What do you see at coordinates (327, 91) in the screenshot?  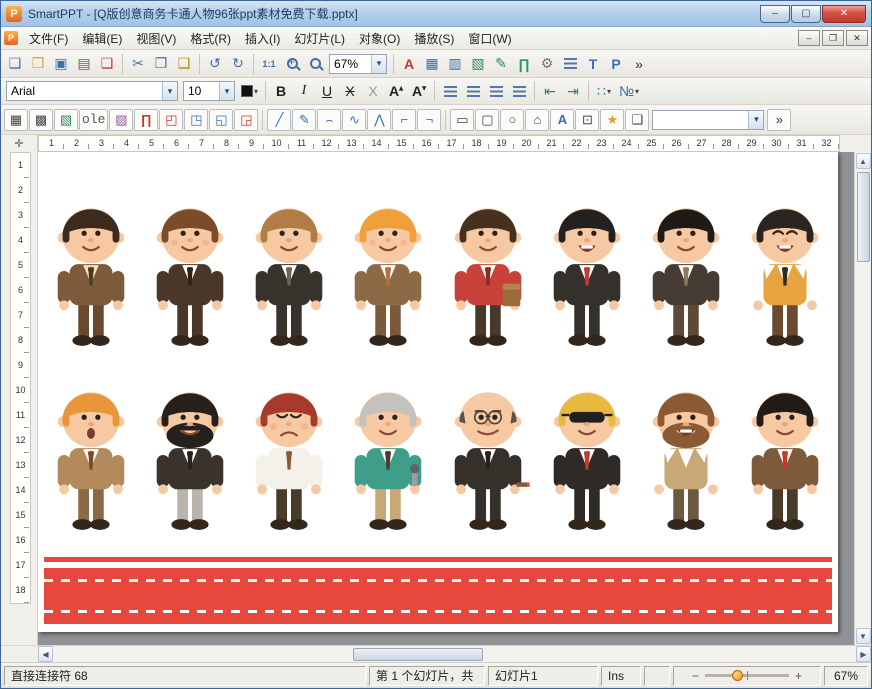 I see `underline-button: U` at bounding box center [327, 91].